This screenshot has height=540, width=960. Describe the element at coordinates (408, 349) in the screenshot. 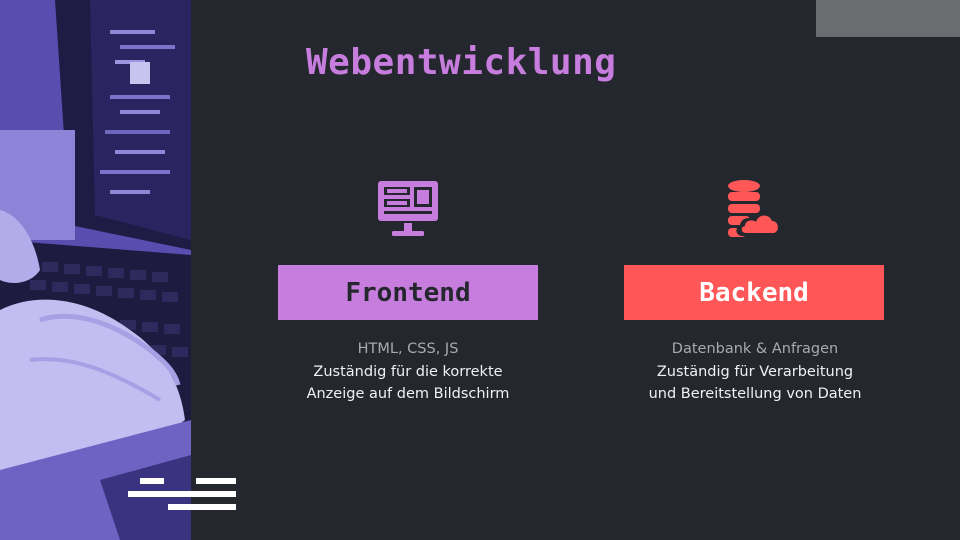

I see `frontend-technologies: HTML, CSS, JS` at that location.